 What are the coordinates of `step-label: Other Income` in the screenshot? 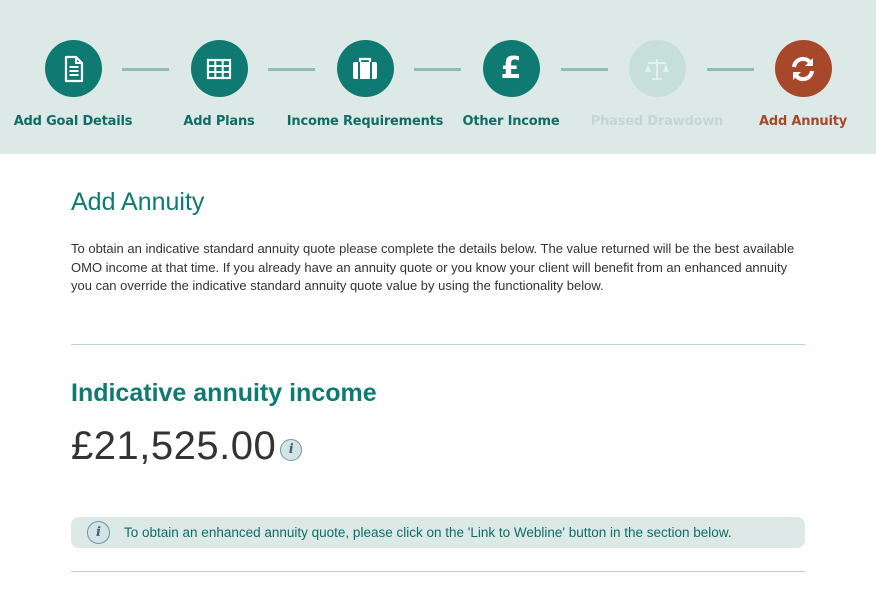 It's located at (511, 121).